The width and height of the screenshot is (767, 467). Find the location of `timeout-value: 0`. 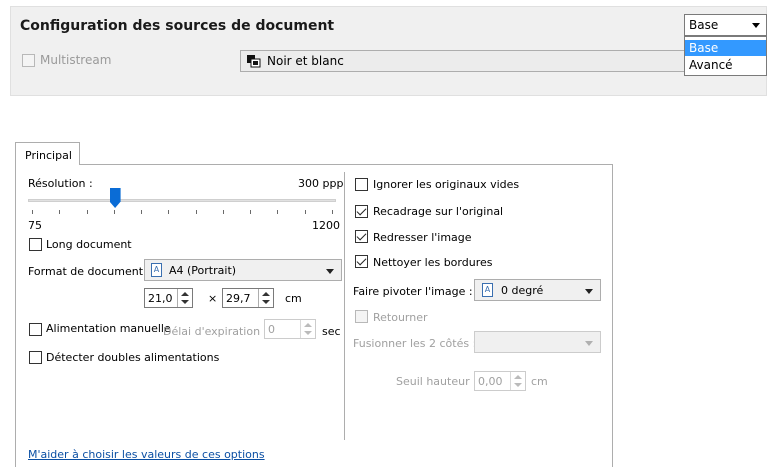

timeout-value: 0 is located at coordinates (271, 329).